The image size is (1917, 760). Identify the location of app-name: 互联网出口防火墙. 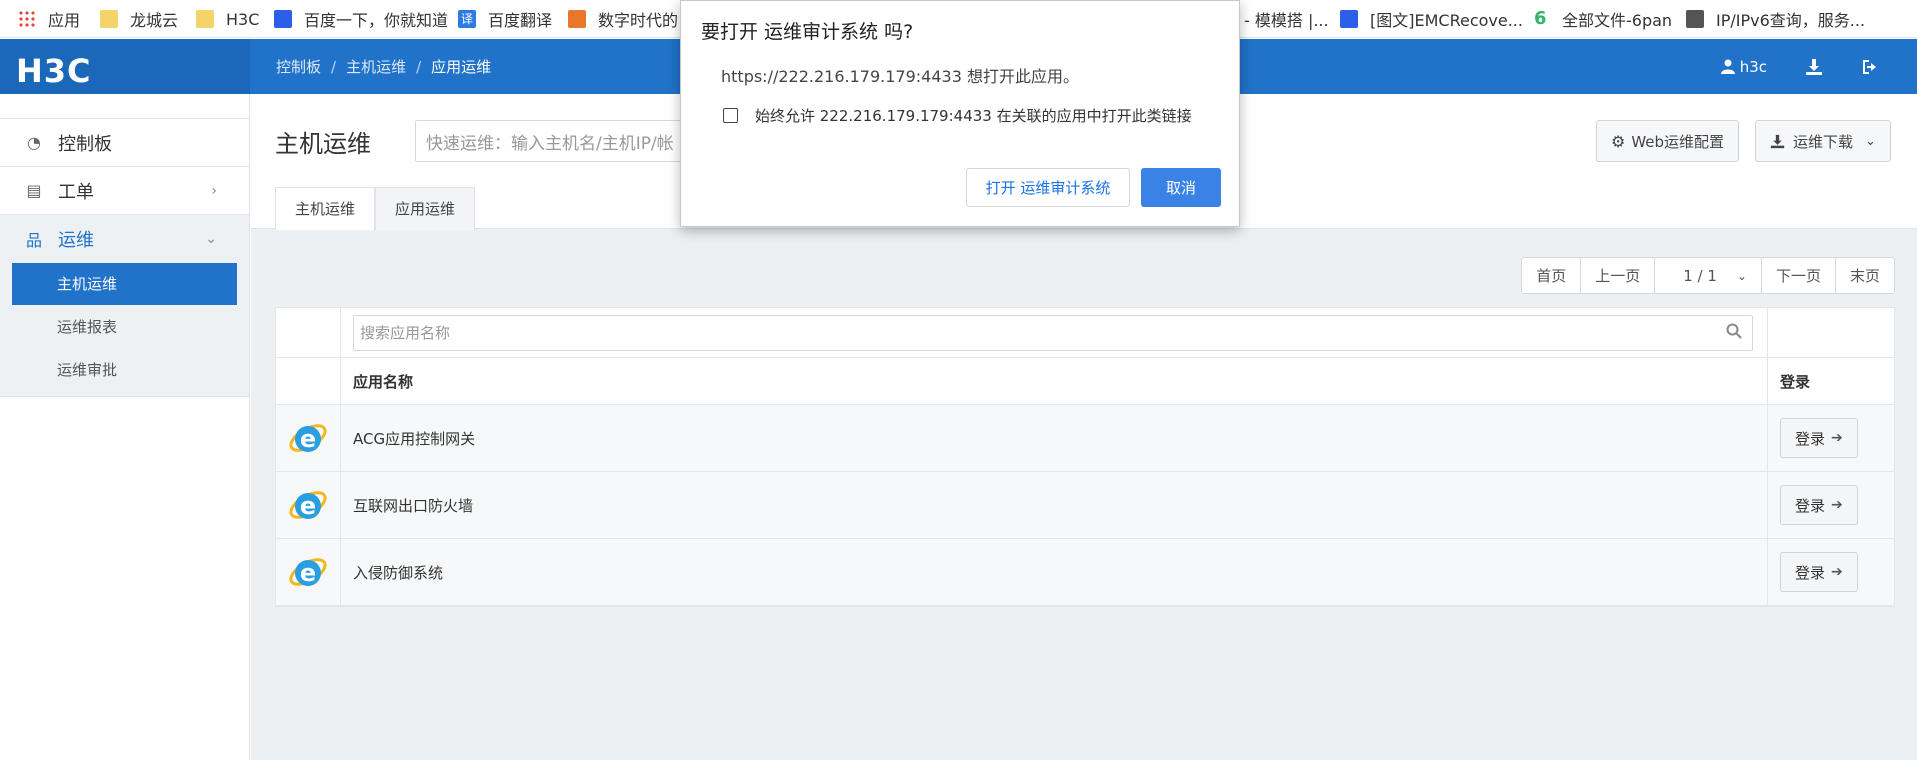
(1054, 505).